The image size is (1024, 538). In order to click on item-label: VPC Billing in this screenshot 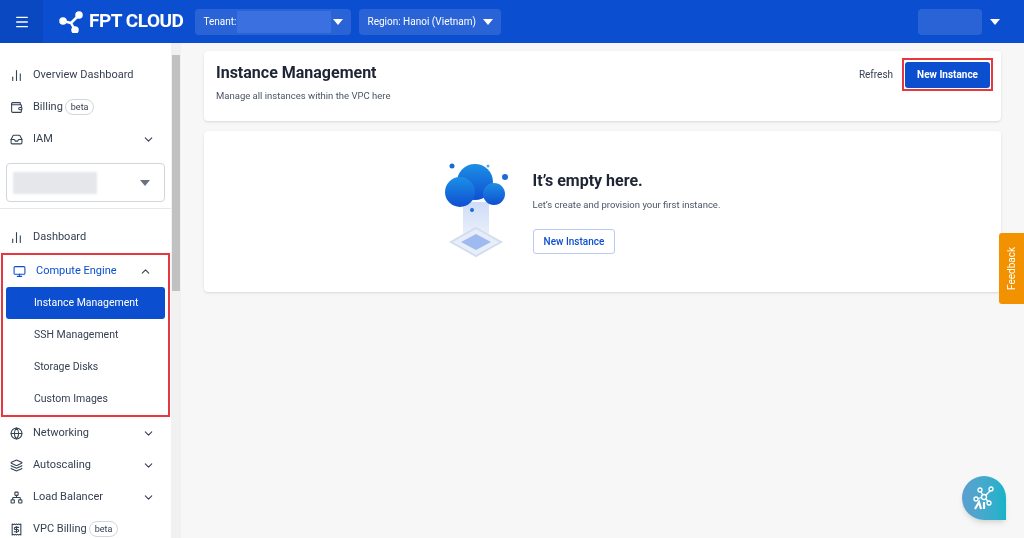, I will do `click(60, 528)`.